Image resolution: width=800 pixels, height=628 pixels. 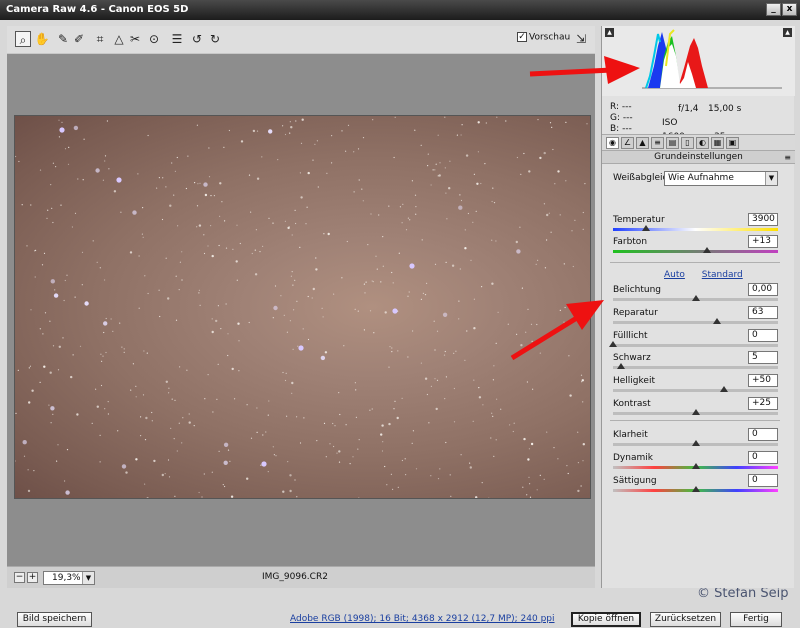 What do you see at coordinates (698, 157) in the screenshot?
I see `section-title: Grundeinstellungen` at bounding box center [698, 157].